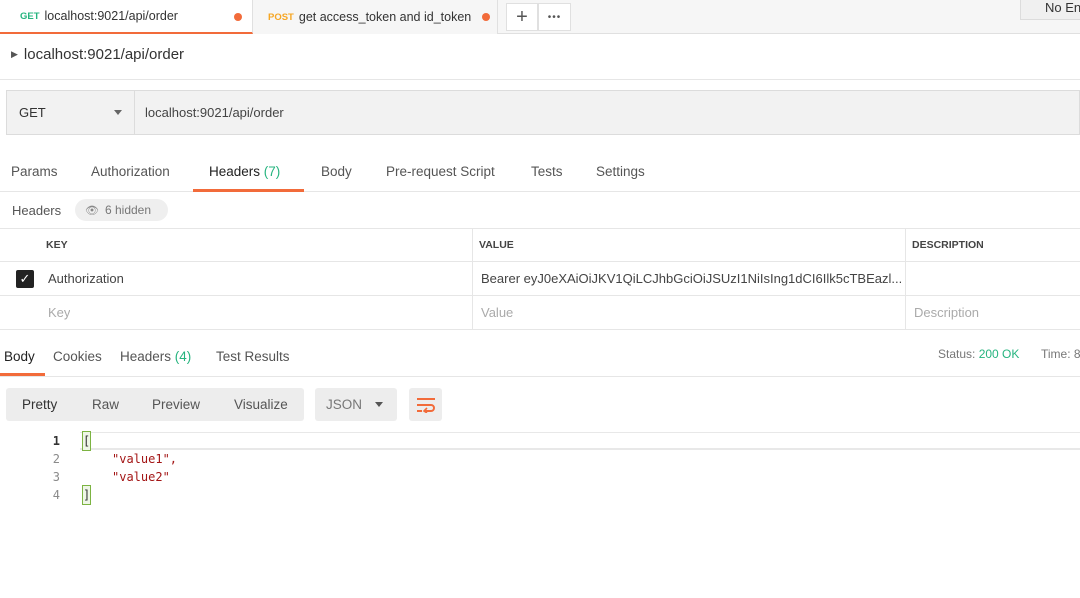 This screenshot has width=1080, height=598. What do you see at coordinates (999, 354) in the screenshot?
I see `status-value: 200 OK` at bounding box center [999, 354].